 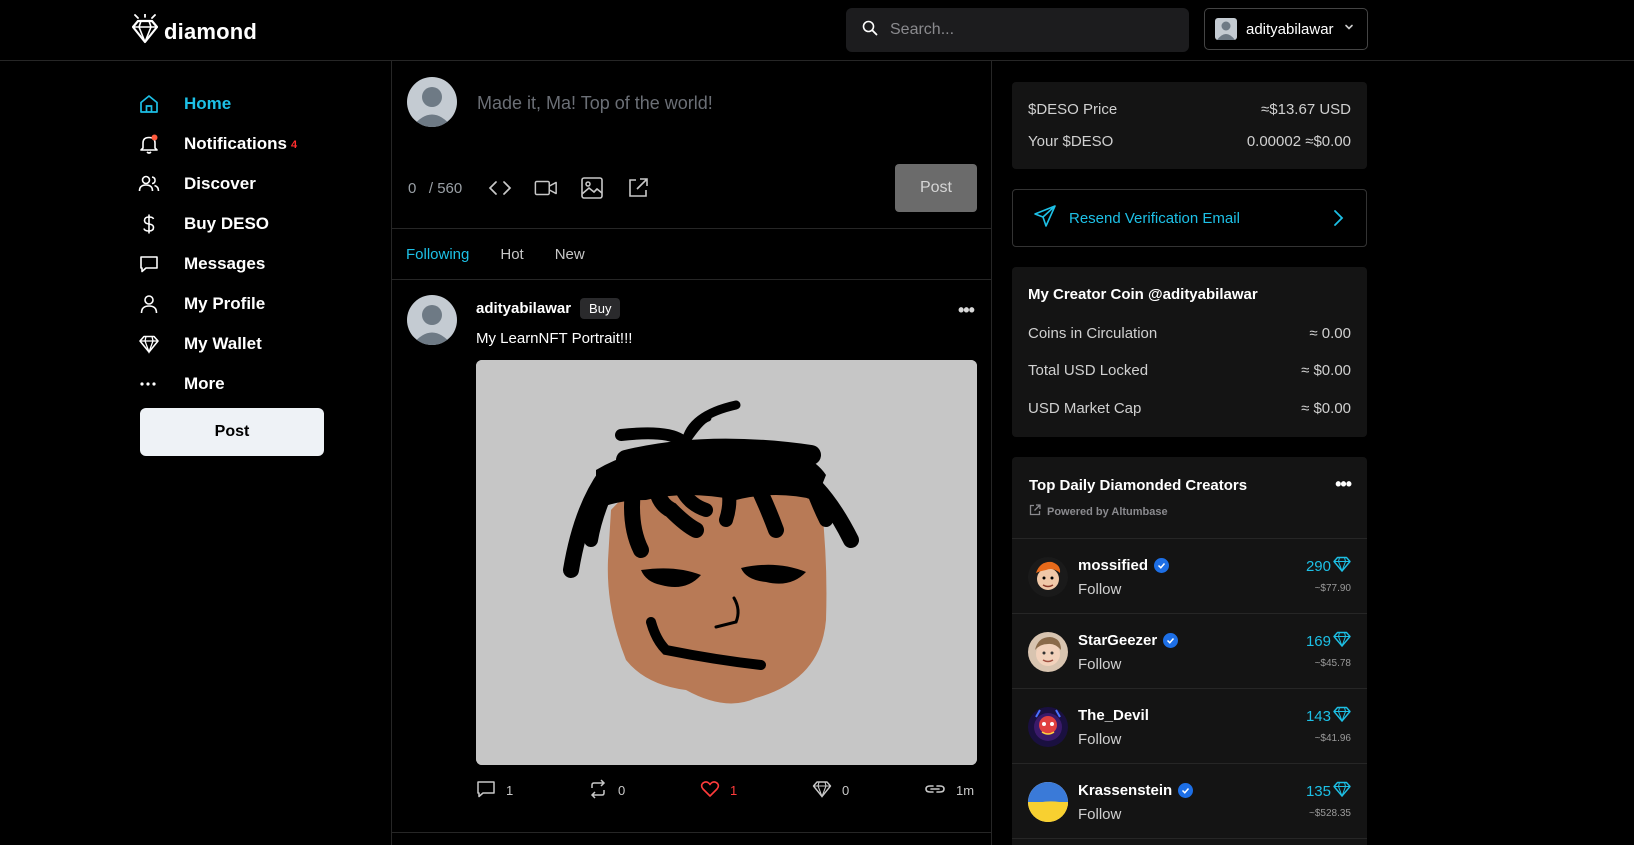 I want to click on post-options-icon: •••, so click(x=966, y=310).